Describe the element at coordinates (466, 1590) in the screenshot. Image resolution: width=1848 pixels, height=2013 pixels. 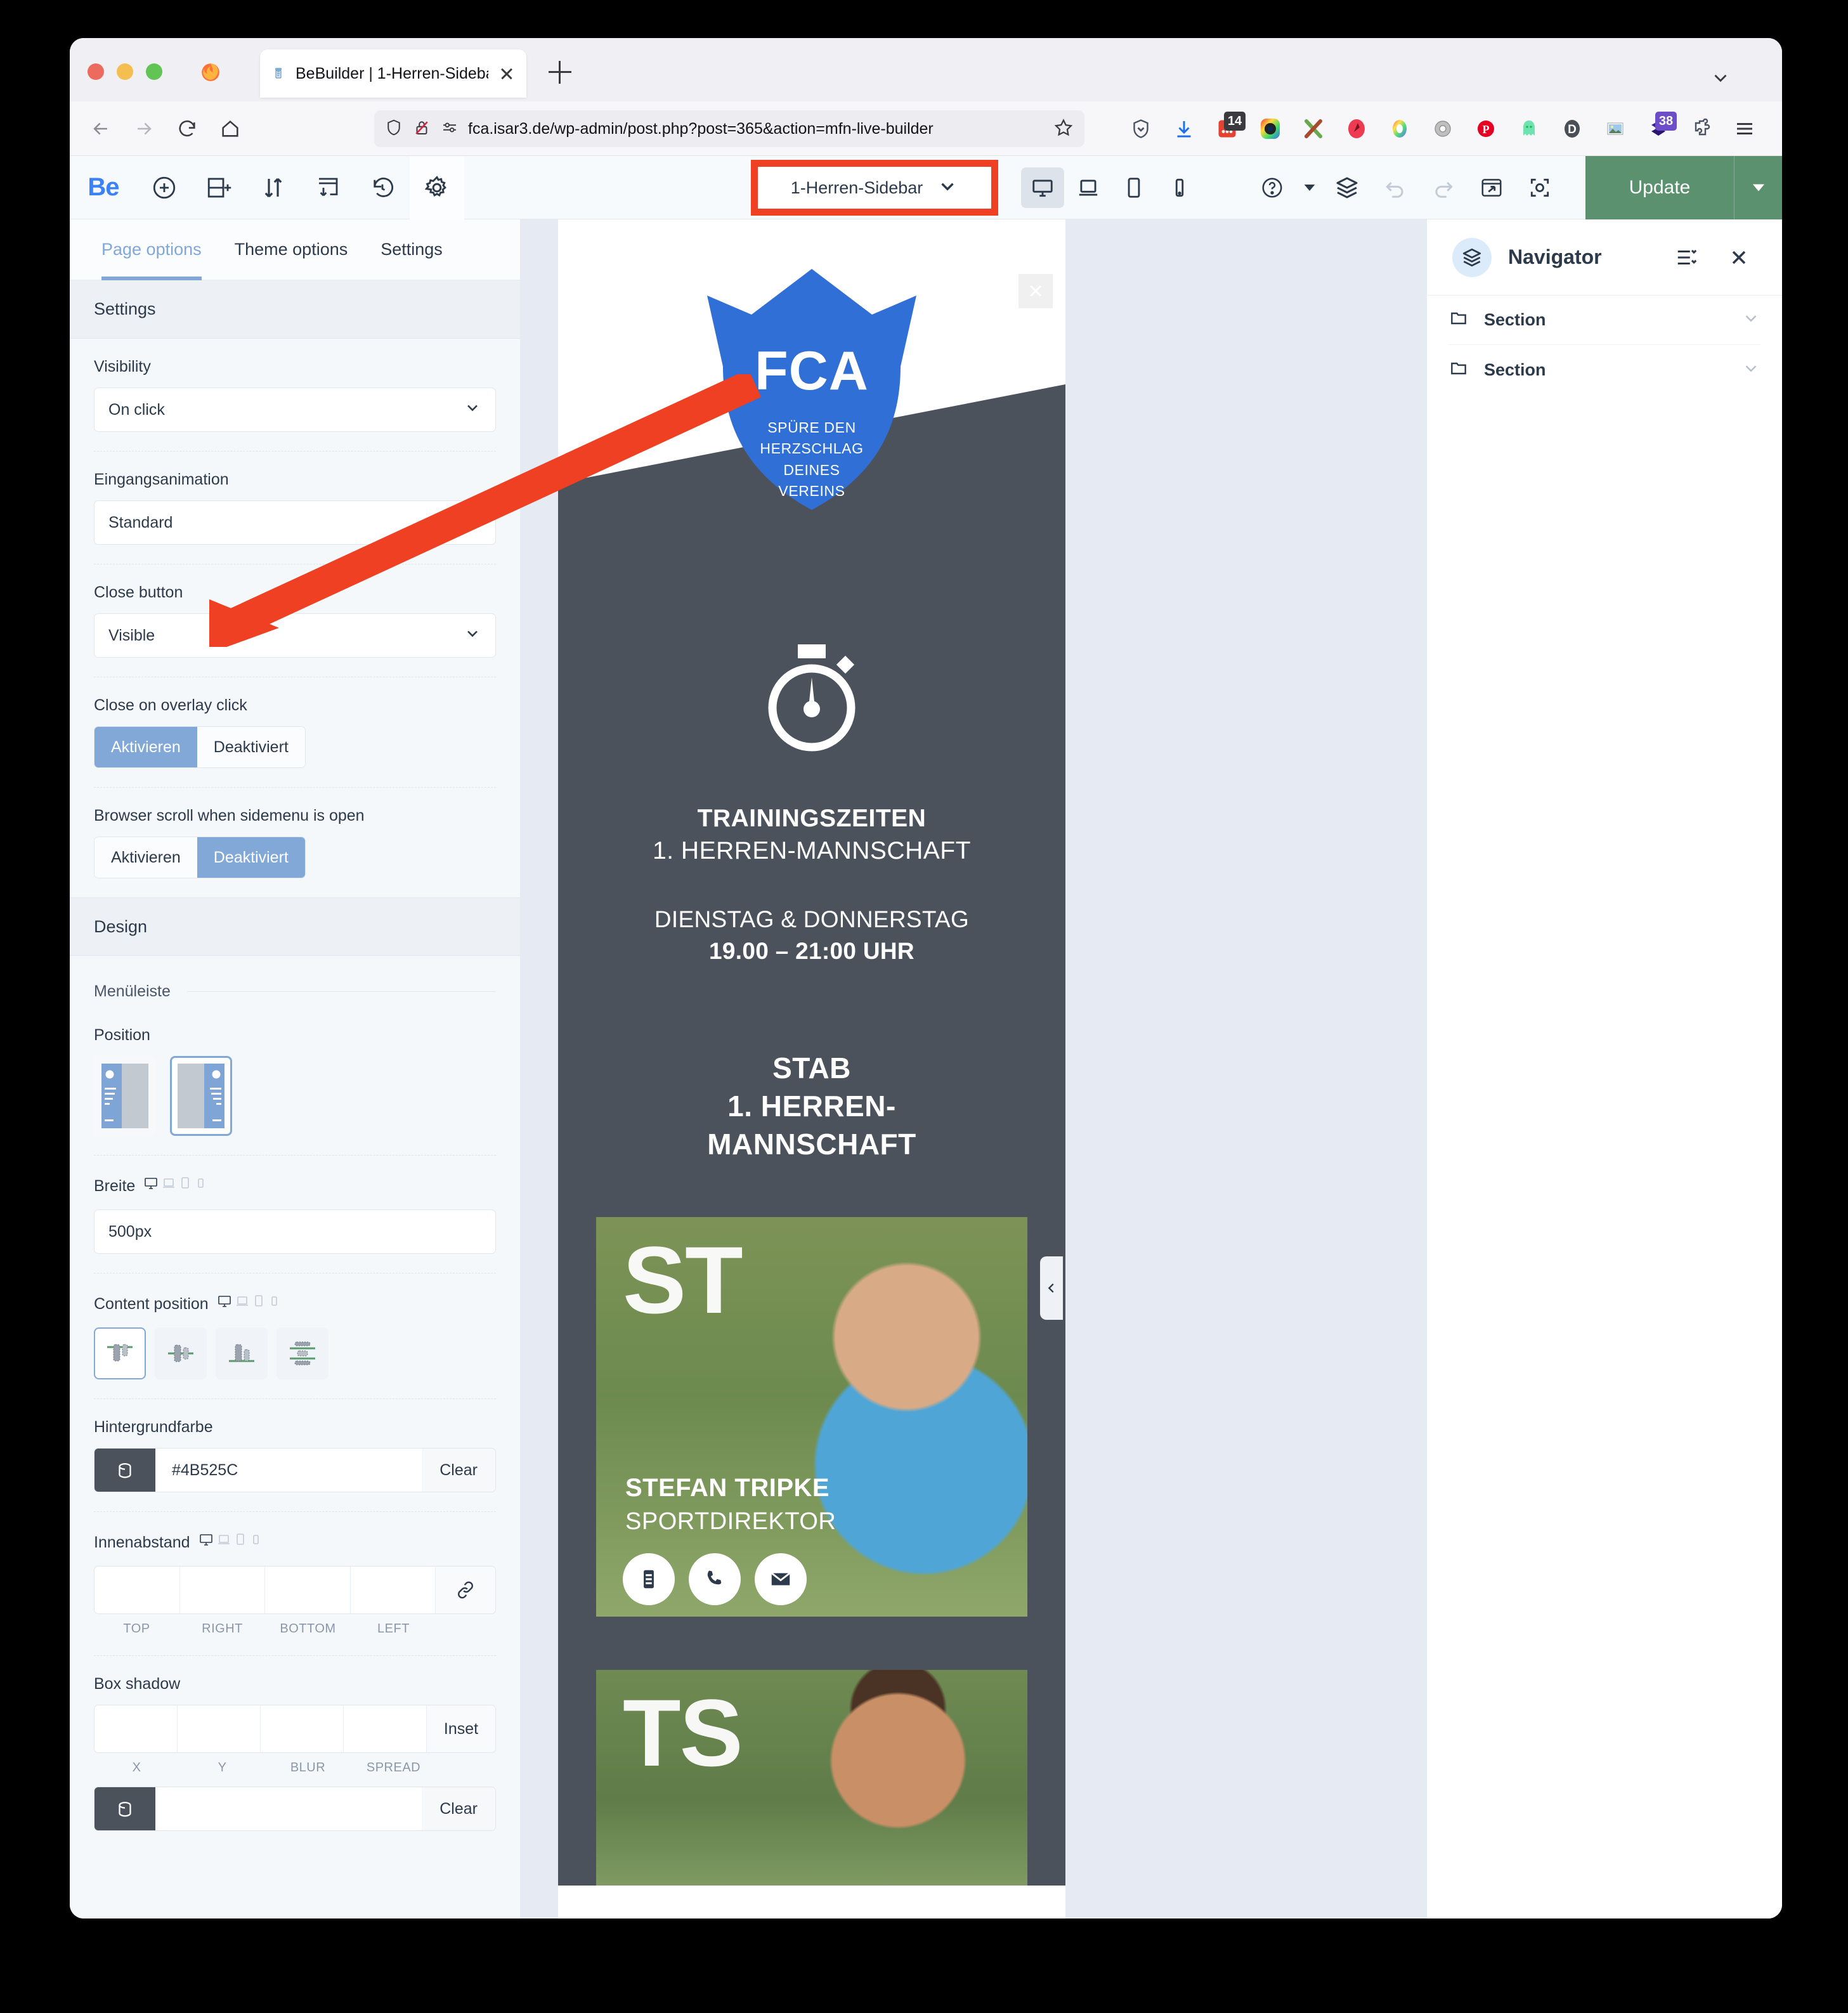
I see `padding-link-icon` at that location.